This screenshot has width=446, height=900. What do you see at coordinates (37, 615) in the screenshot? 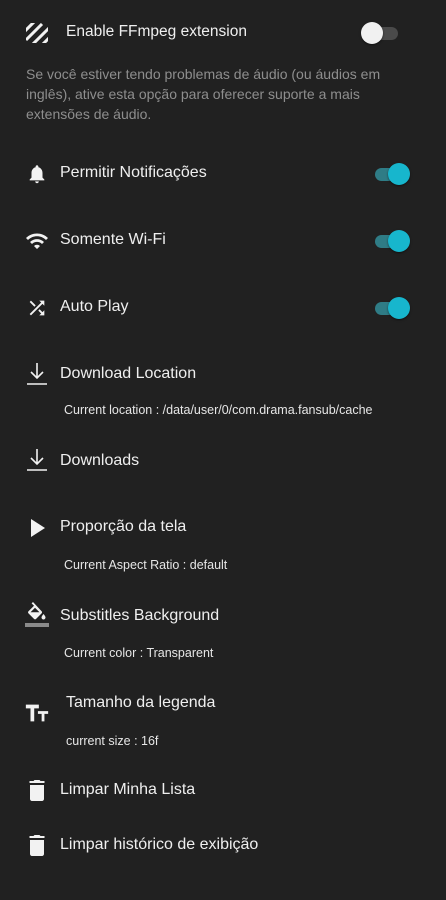
I see `paint-bucket-icon` at bounding box center [37, 615].